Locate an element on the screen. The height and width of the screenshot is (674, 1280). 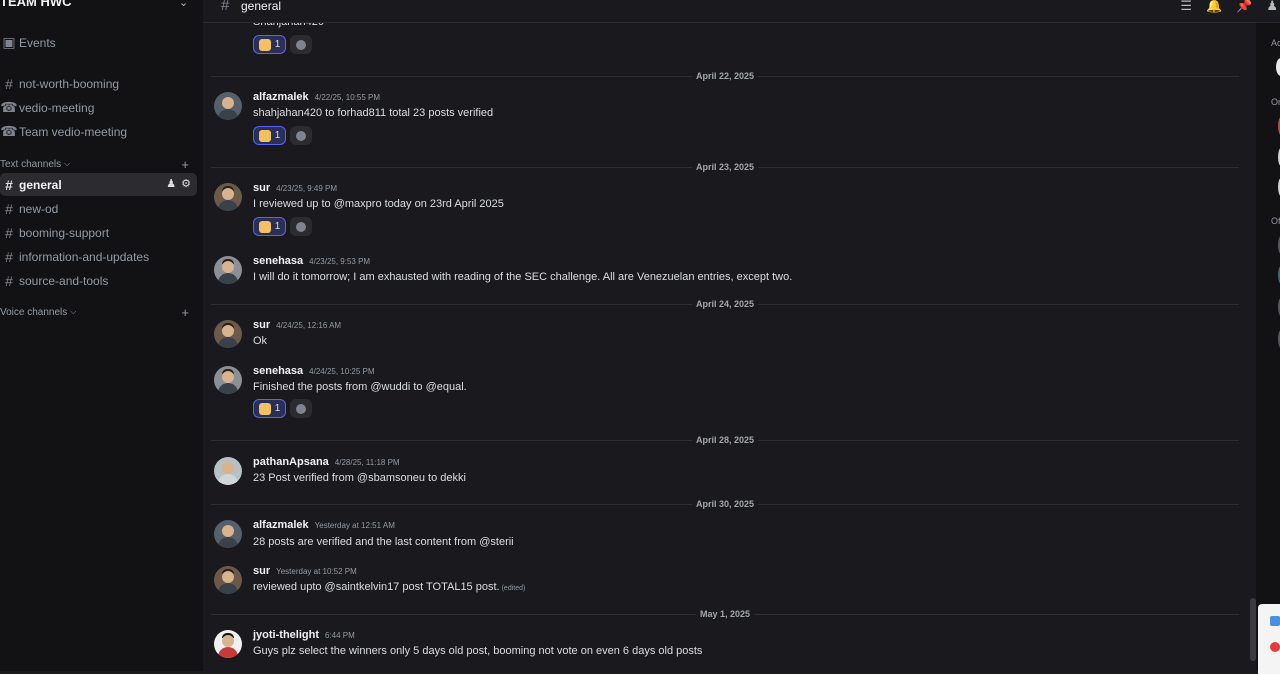
date-divider-label: April 28, 2025 is located at coordinates (725, 440).